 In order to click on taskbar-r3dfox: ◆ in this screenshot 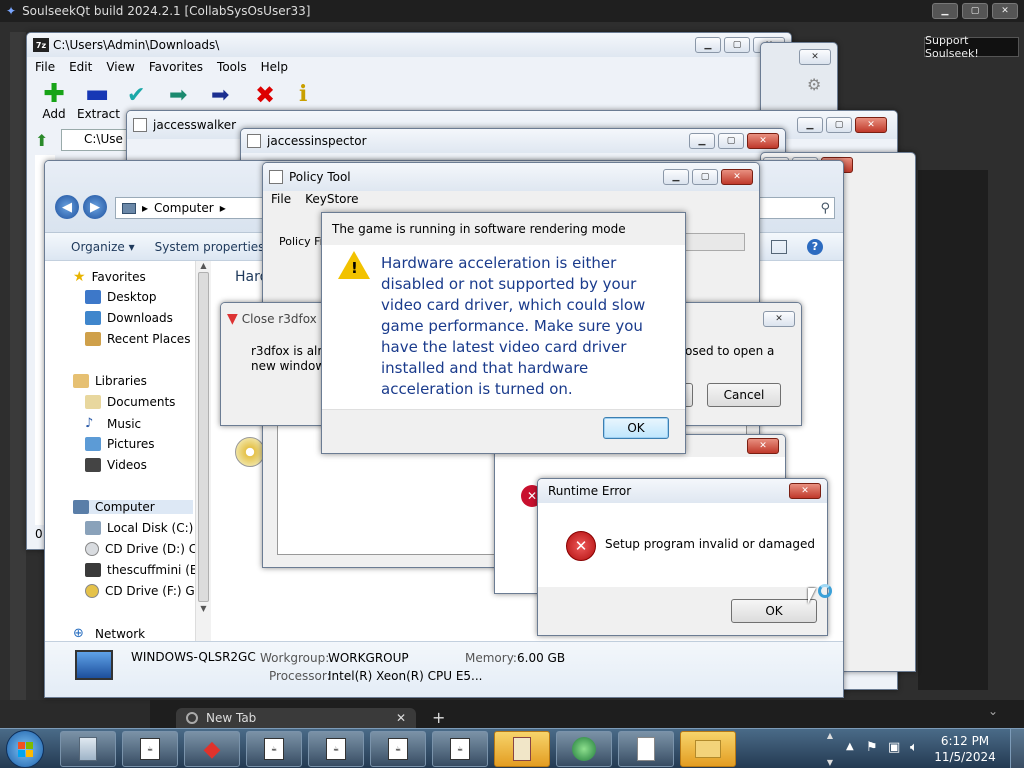, I will do `click(212, 749)`.